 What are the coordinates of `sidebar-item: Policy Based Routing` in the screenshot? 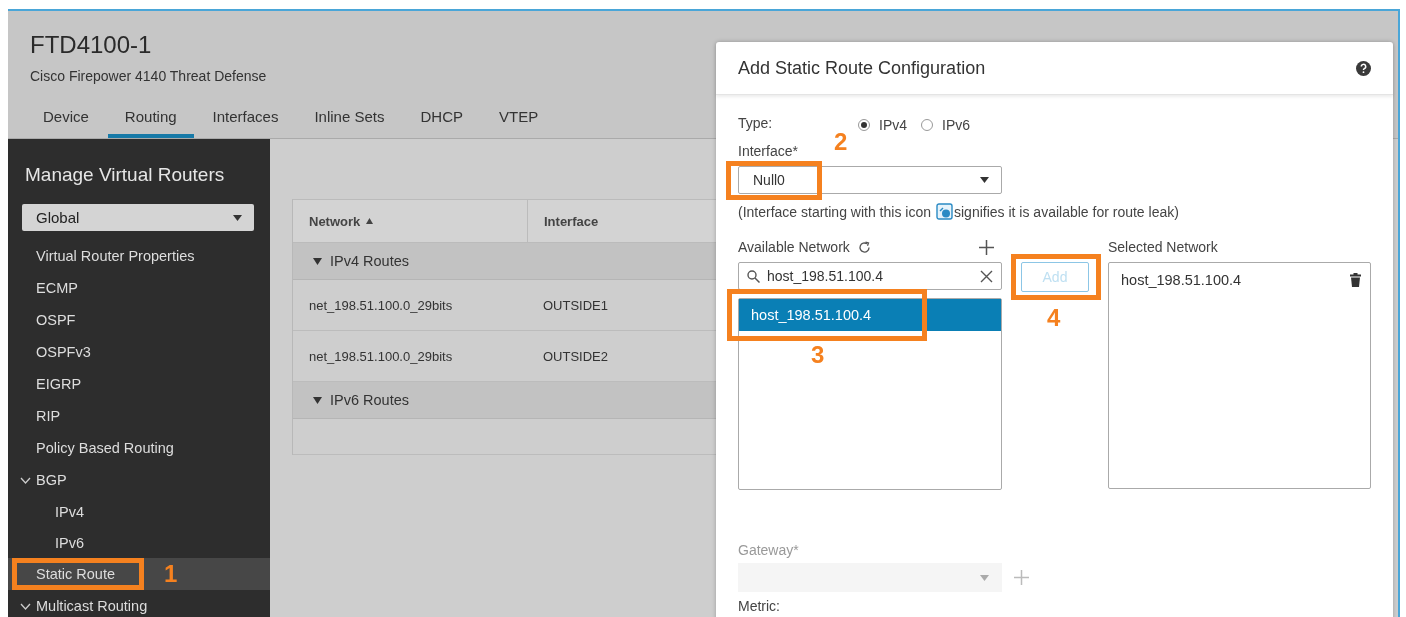 It's located at (139, 448).